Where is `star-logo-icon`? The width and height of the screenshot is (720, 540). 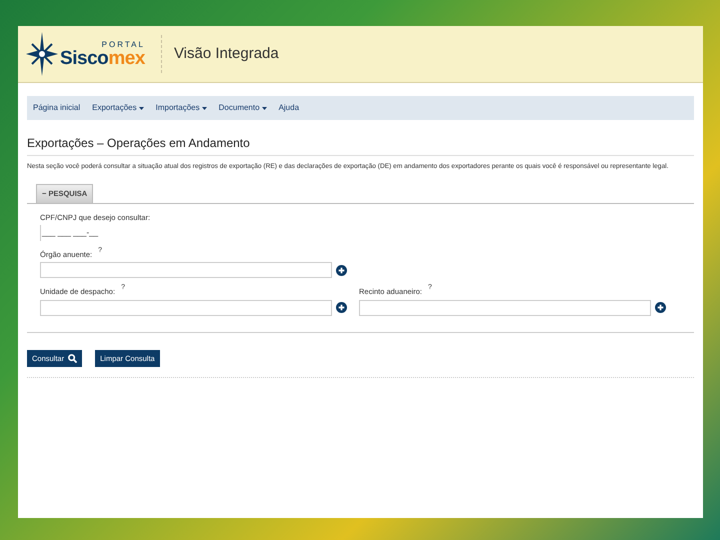 star-logo-icon is located at coordinates (42, 54).